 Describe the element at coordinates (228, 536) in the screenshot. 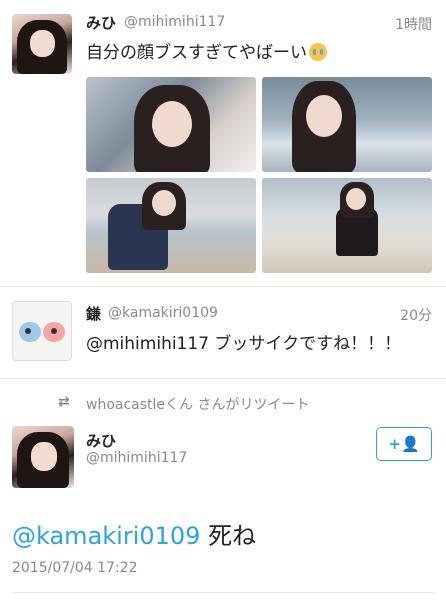

I see `detail-text-content: 死ね` at that location.